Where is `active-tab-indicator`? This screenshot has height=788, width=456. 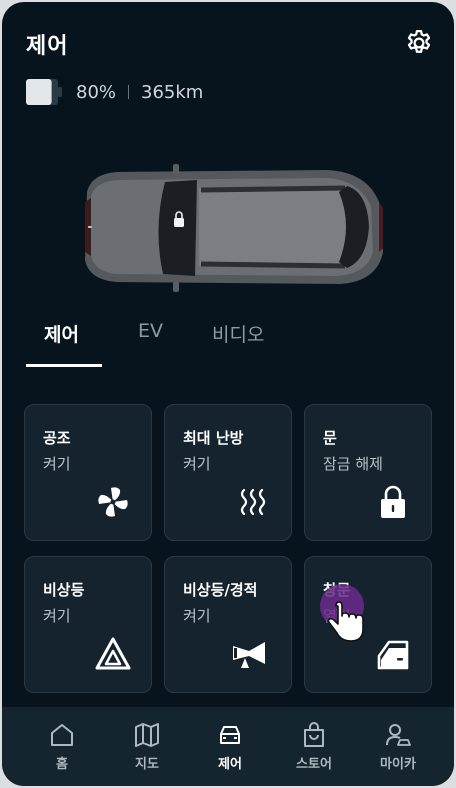
active-tab-indicator is located at coordinates (64, 365).